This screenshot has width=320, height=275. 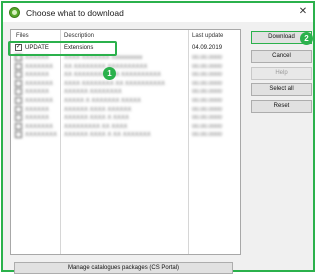 What do you see at coordinates (103, 101) in the screenshot?
I see `file-description: XXXXX X XXXXXXX XXXXX` at bounding box center [103, 101].